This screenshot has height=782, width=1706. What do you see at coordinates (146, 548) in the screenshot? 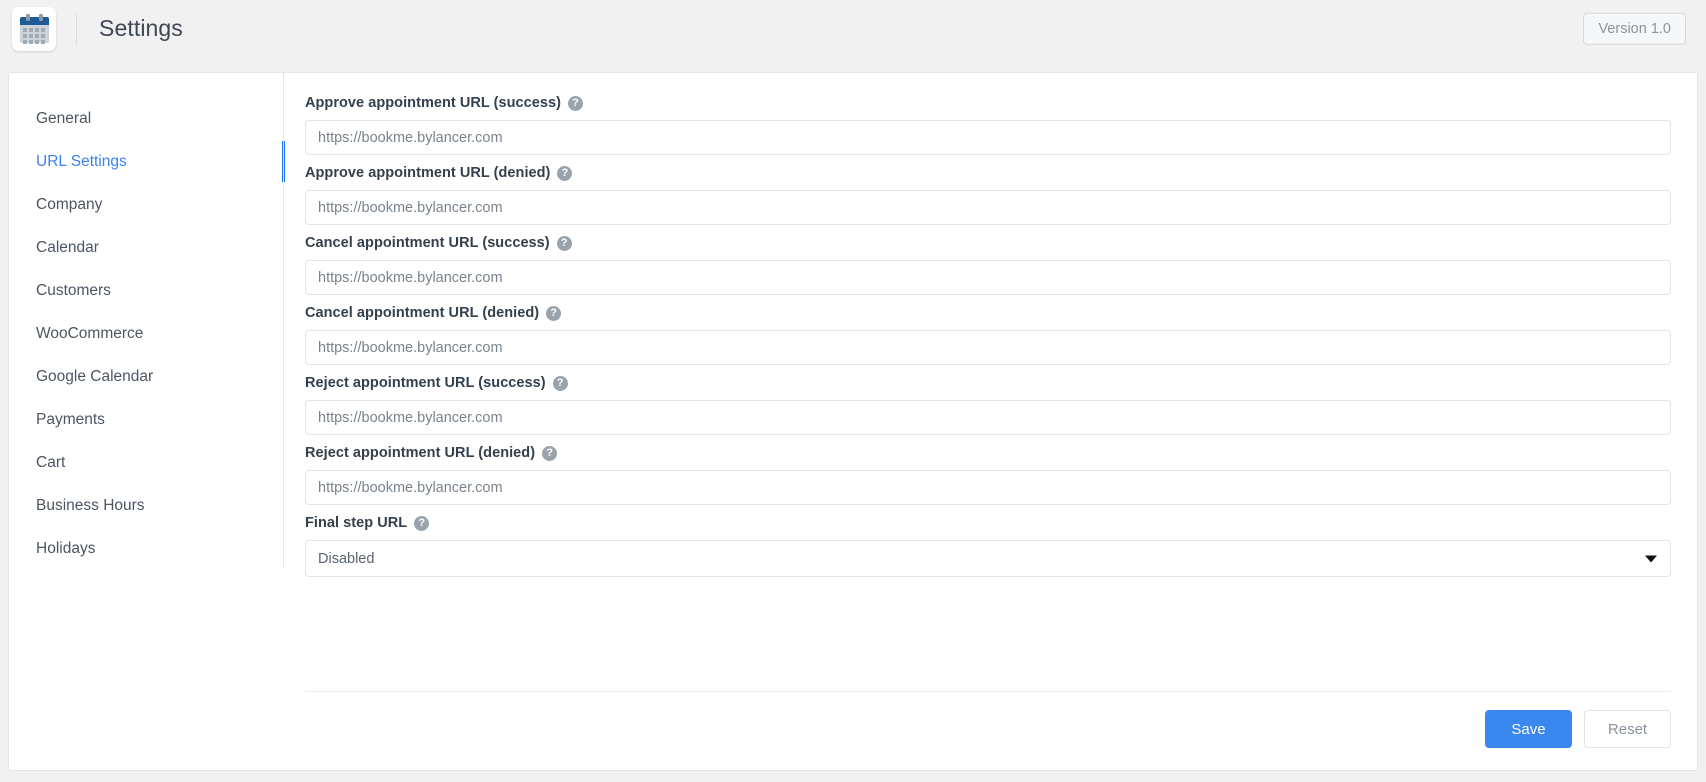
I see `sidebar-item-holidays: Holidays` at bounding box center [146, 548].